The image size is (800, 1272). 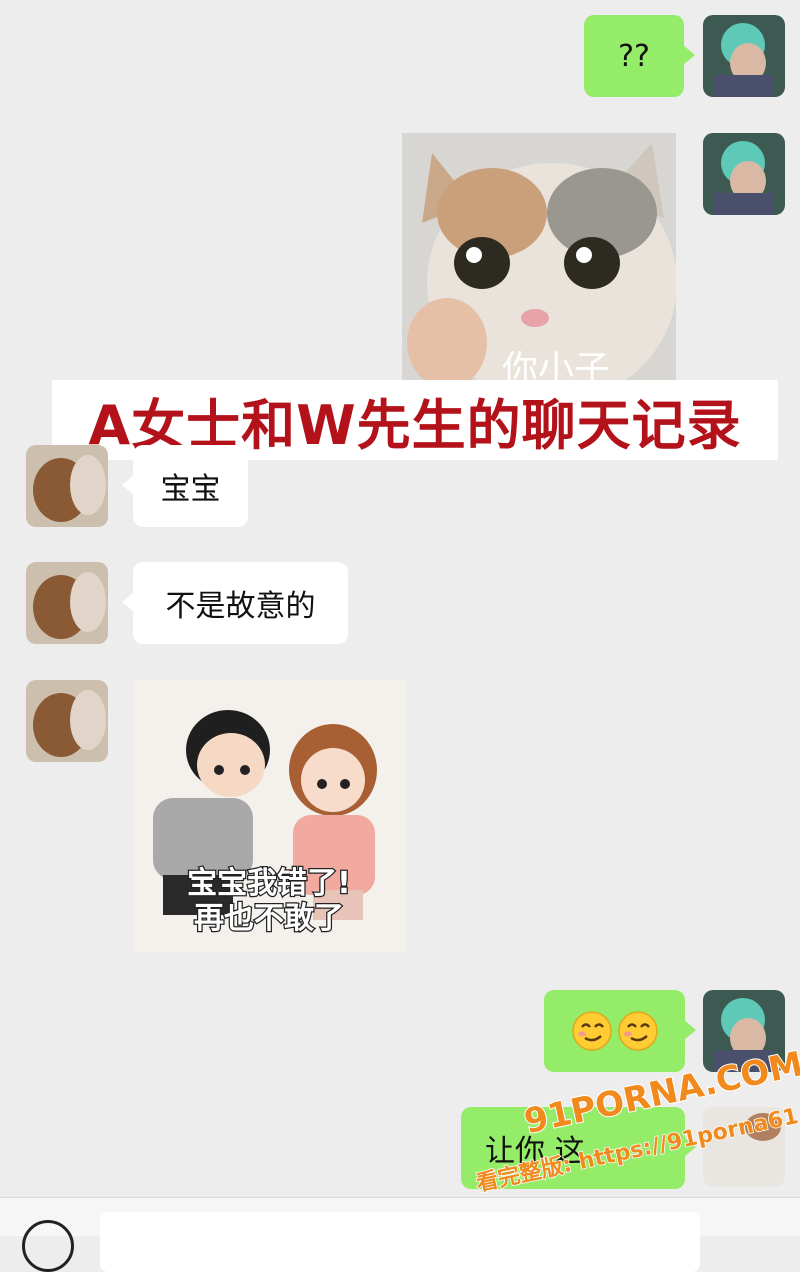 What do you see at coordinates (269, 918) in the screenshot?
I see `sticker-caption-line2: 再也不敢了` at bounding box center [269, 918].